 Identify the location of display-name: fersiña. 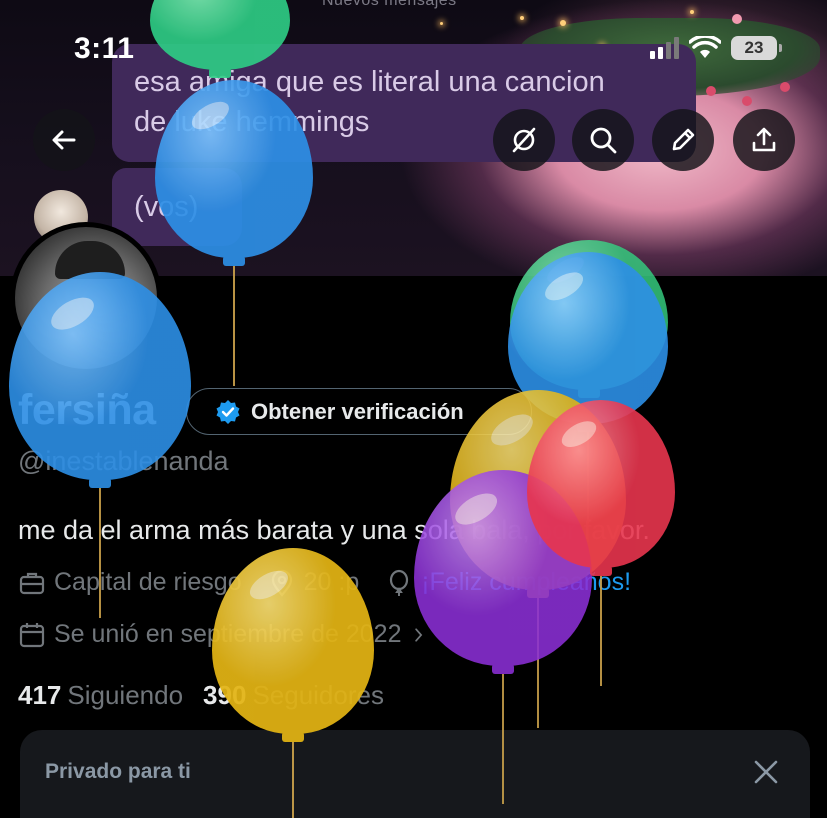
(87, 410).